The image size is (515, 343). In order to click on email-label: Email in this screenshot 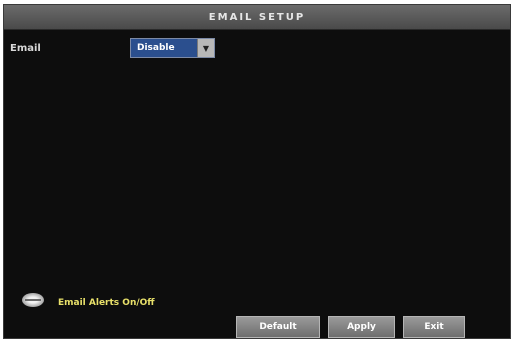, I will do `click(25, 48)`.